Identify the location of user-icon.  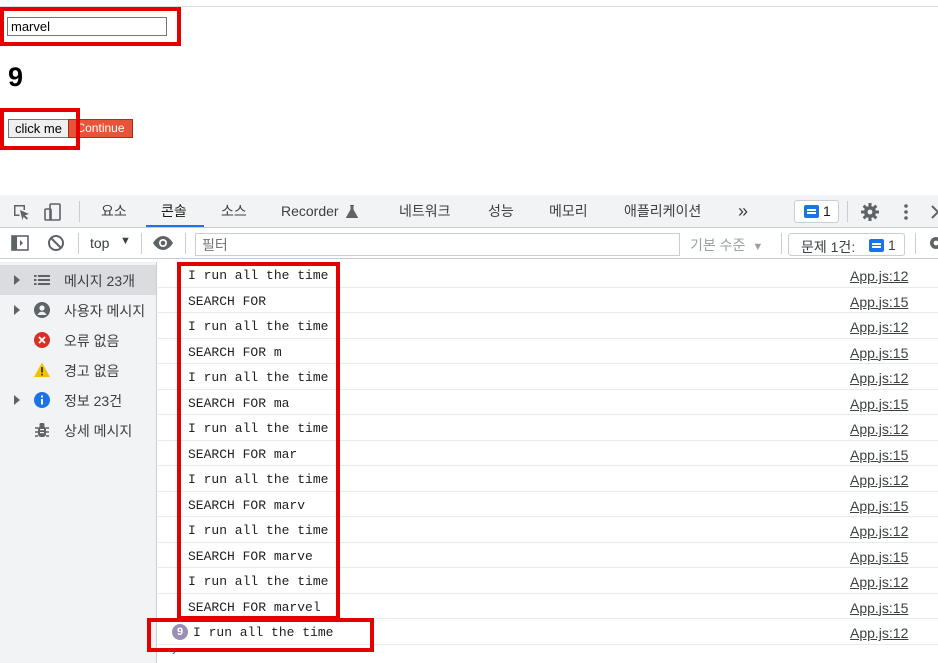
(42, 310).